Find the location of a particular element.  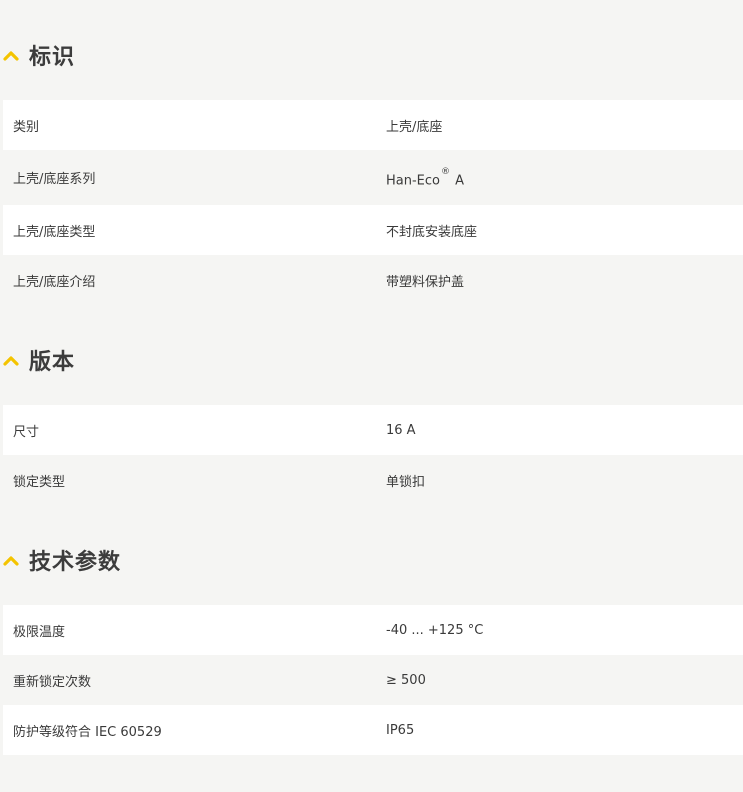

table-row: 重新锁定次数 ≥ 500 is located at coordinates (373, 680).